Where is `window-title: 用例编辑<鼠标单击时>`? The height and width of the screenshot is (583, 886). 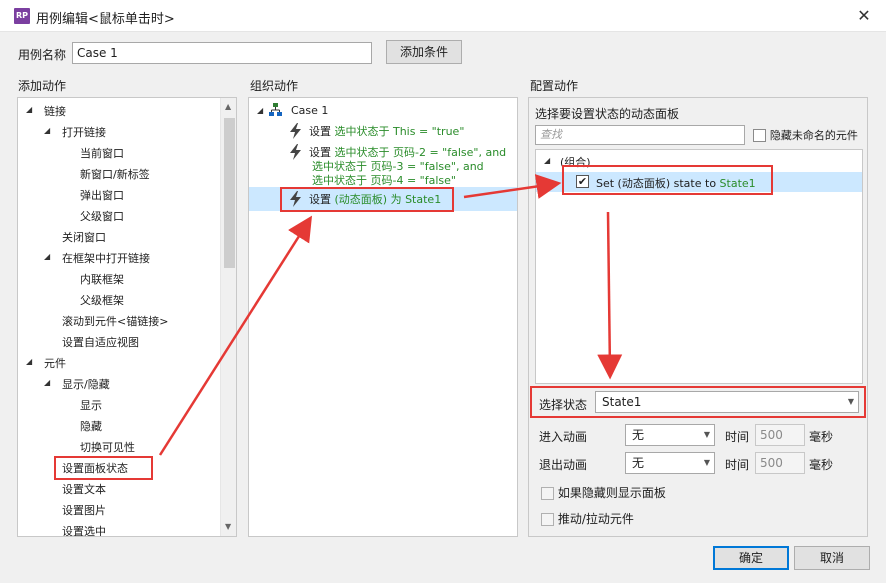
window-title: 用例编辑<鼠标单击时> is located at coordinates (105, 19).